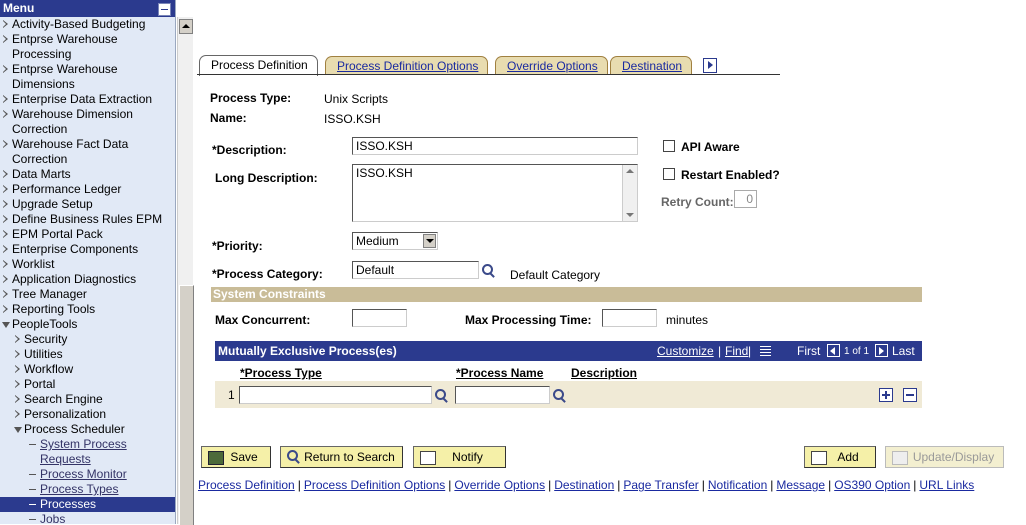 The height and width of the screenshot is (525, 1026). Describe the element at coordinates (87, 84) in the screenshot. I see `menu-item-dimensions: Dimensions` at that location.